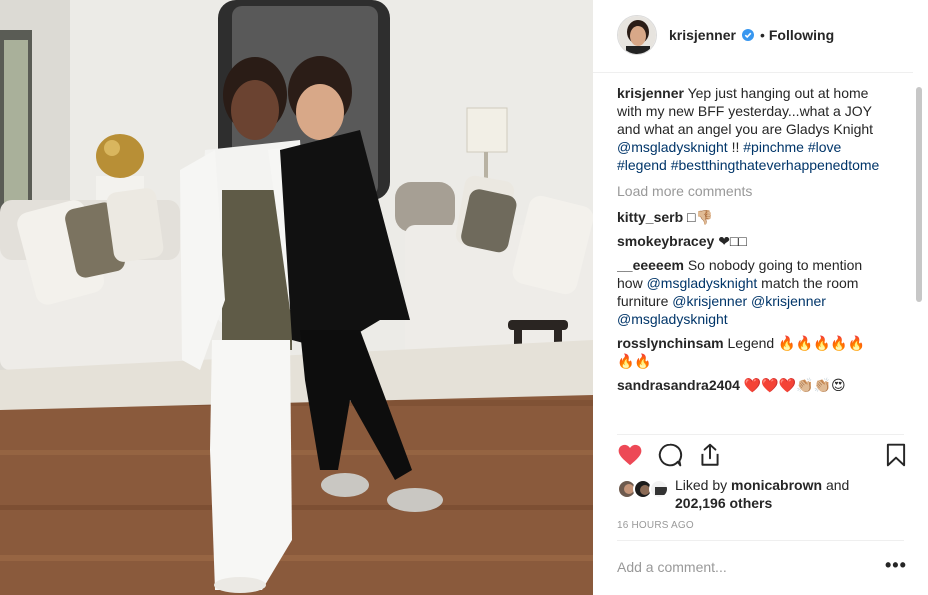  What do you see at coordinates (764, 456) in the screenshot?
I see `post-actions-bar` at bounding box center [764, 456].